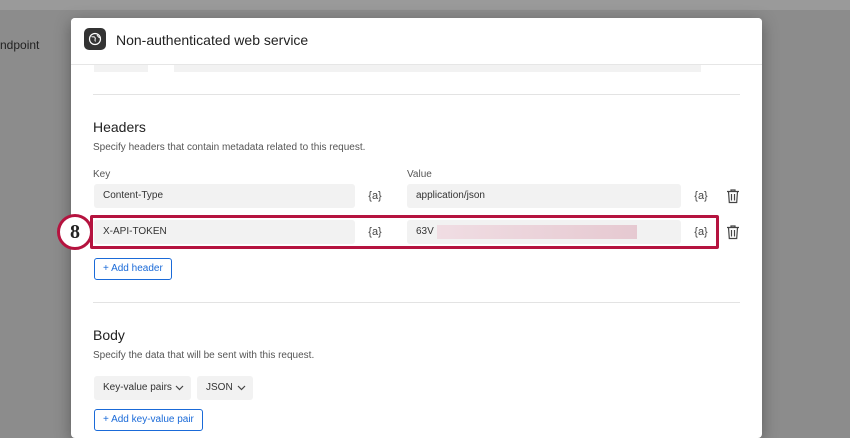 This screenshot has height=438, width=850. Describe the element at coordinates (102, 174) in the screenshot. I see `key-column-label: Key` at that location.